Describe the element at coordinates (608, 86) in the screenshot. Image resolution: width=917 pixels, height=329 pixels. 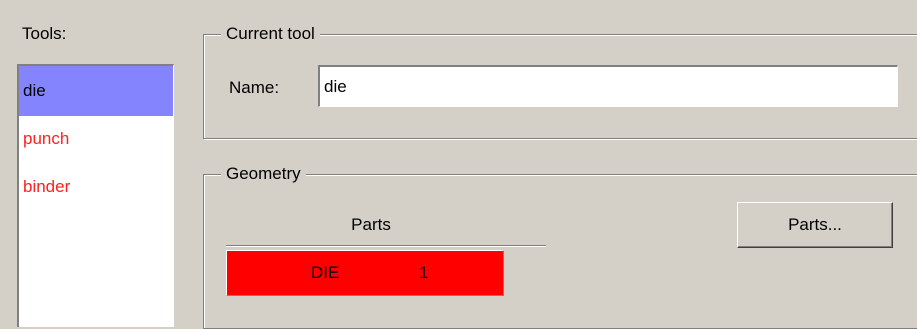
I see `name-input` at that location.